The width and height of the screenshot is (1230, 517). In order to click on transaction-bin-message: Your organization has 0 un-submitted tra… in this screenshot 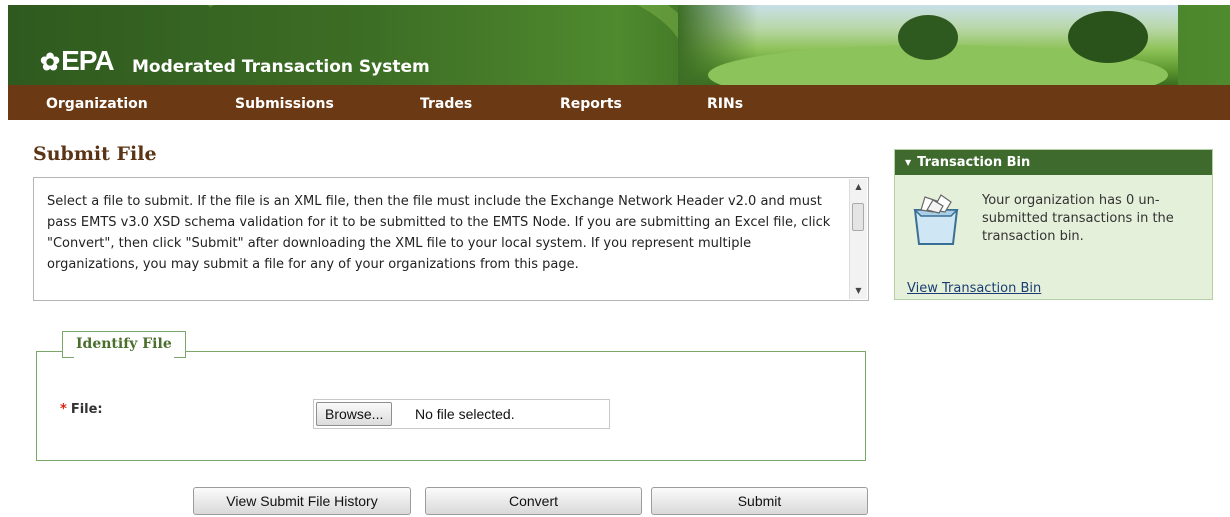, I will do `click(1078, 218)`.